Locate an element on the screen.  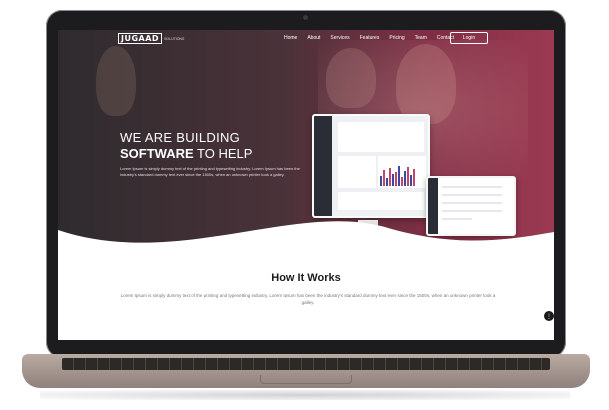
logo-text: JUGAAD is located at coordinates (140, 38).